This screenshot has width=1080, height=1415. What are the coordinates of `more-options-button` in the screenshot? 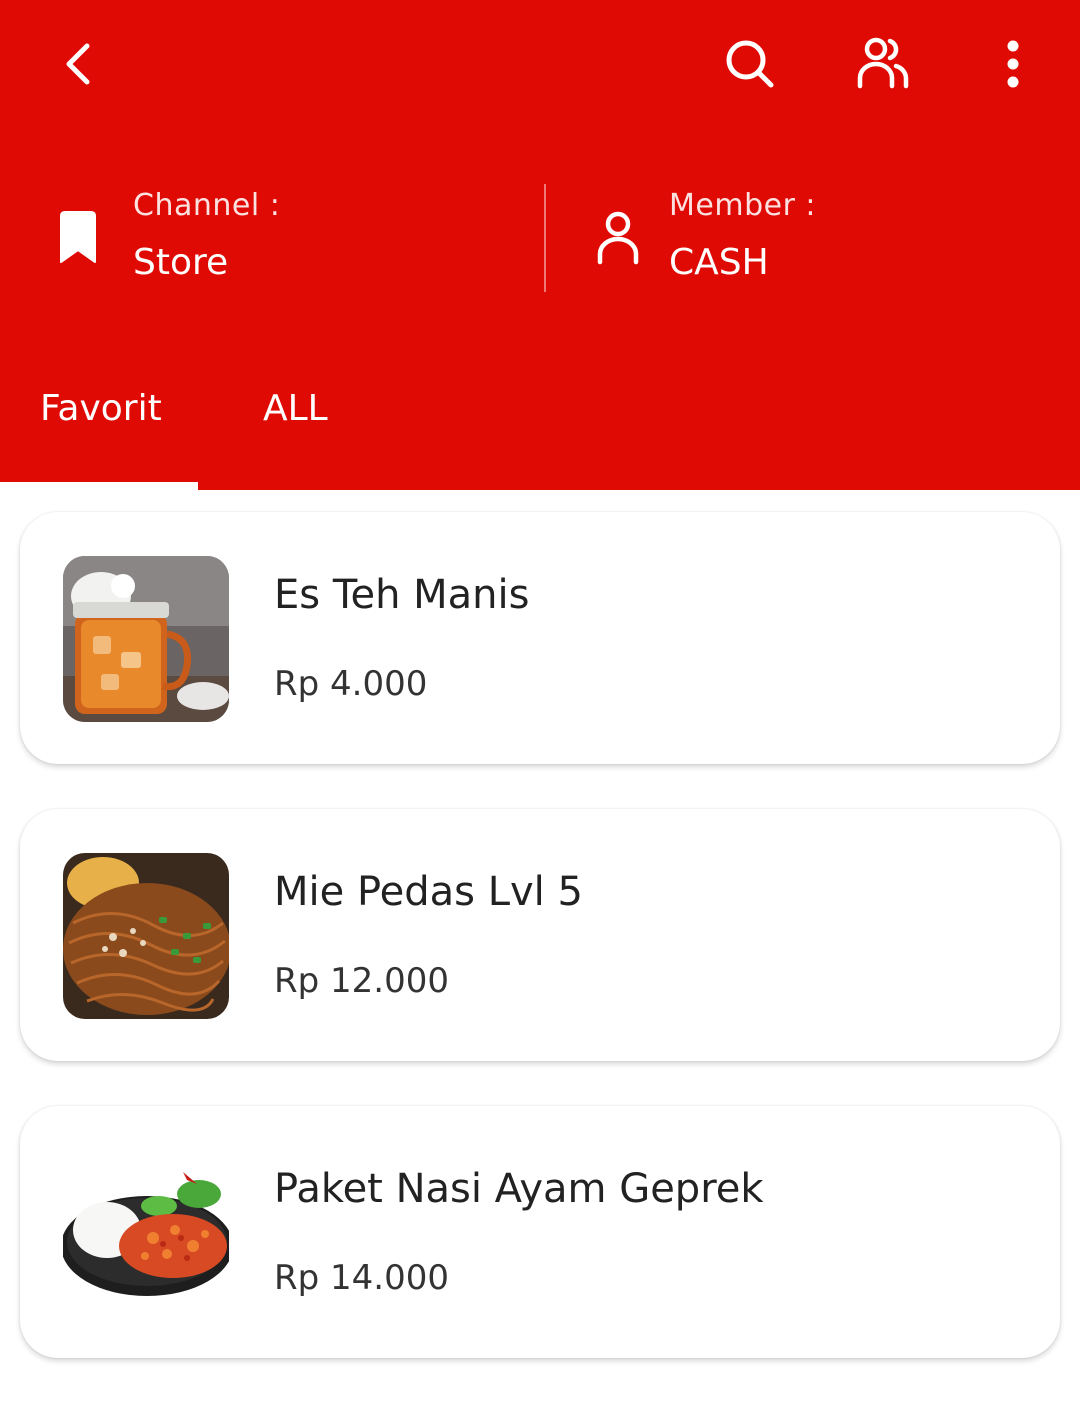 It's located at (1013, 66).